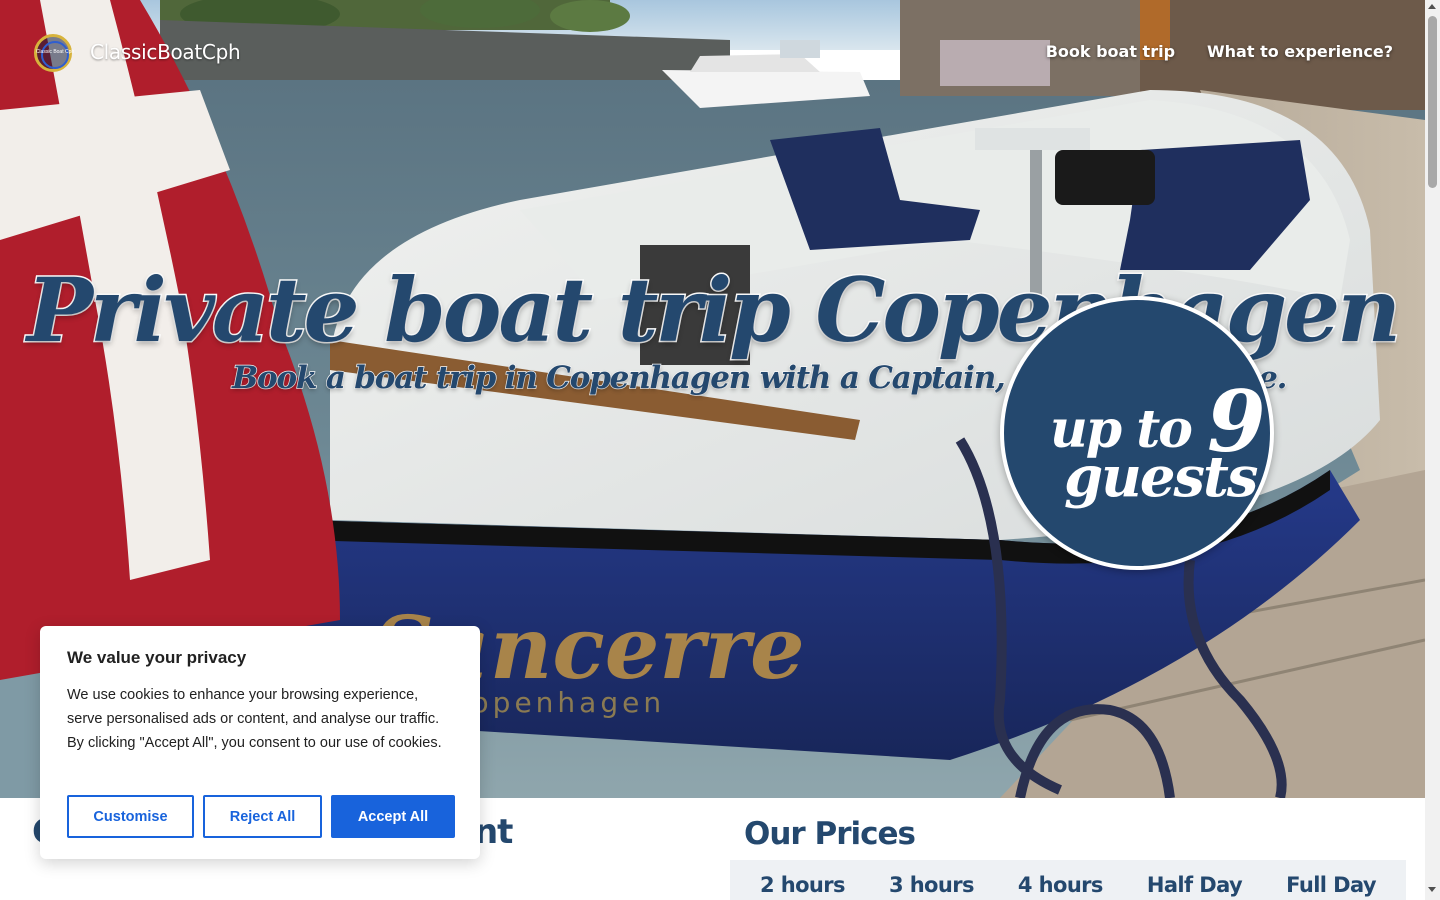  I want to click on scroll-up-arrow-icon, so click(1432, 6).